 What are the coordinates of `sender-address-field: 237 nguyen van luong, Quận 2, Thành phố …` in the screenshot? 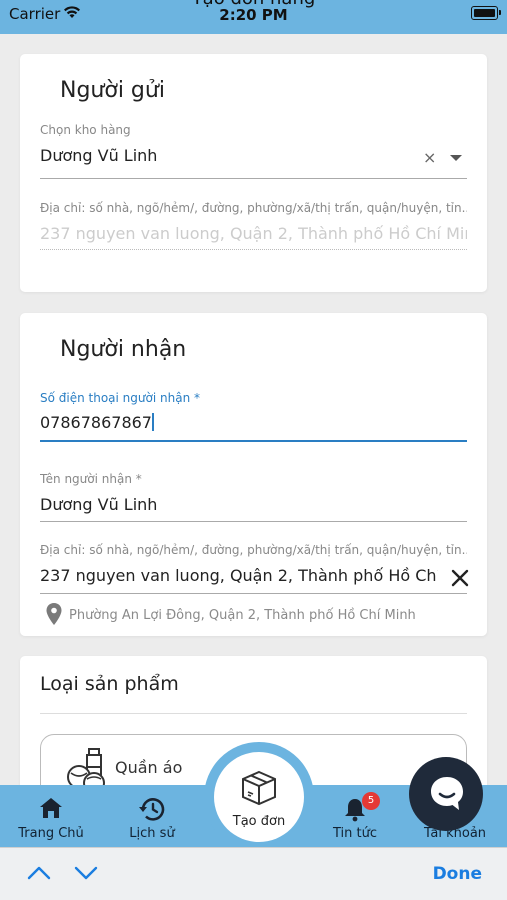 It's located at (253, 233).